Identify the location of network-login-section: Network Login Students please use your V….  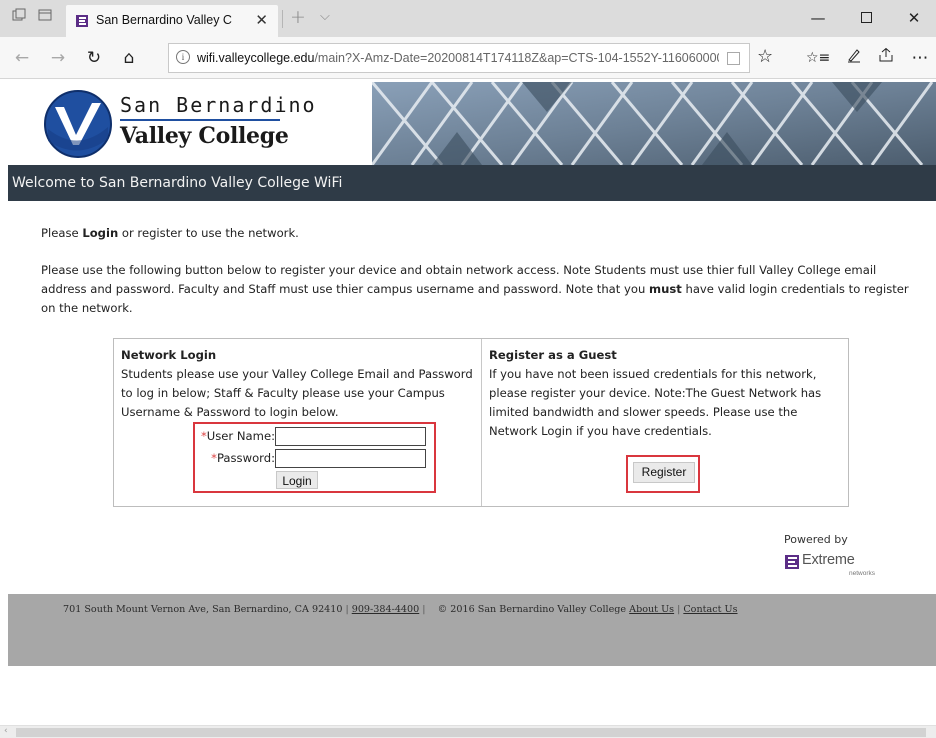
(297, 384).